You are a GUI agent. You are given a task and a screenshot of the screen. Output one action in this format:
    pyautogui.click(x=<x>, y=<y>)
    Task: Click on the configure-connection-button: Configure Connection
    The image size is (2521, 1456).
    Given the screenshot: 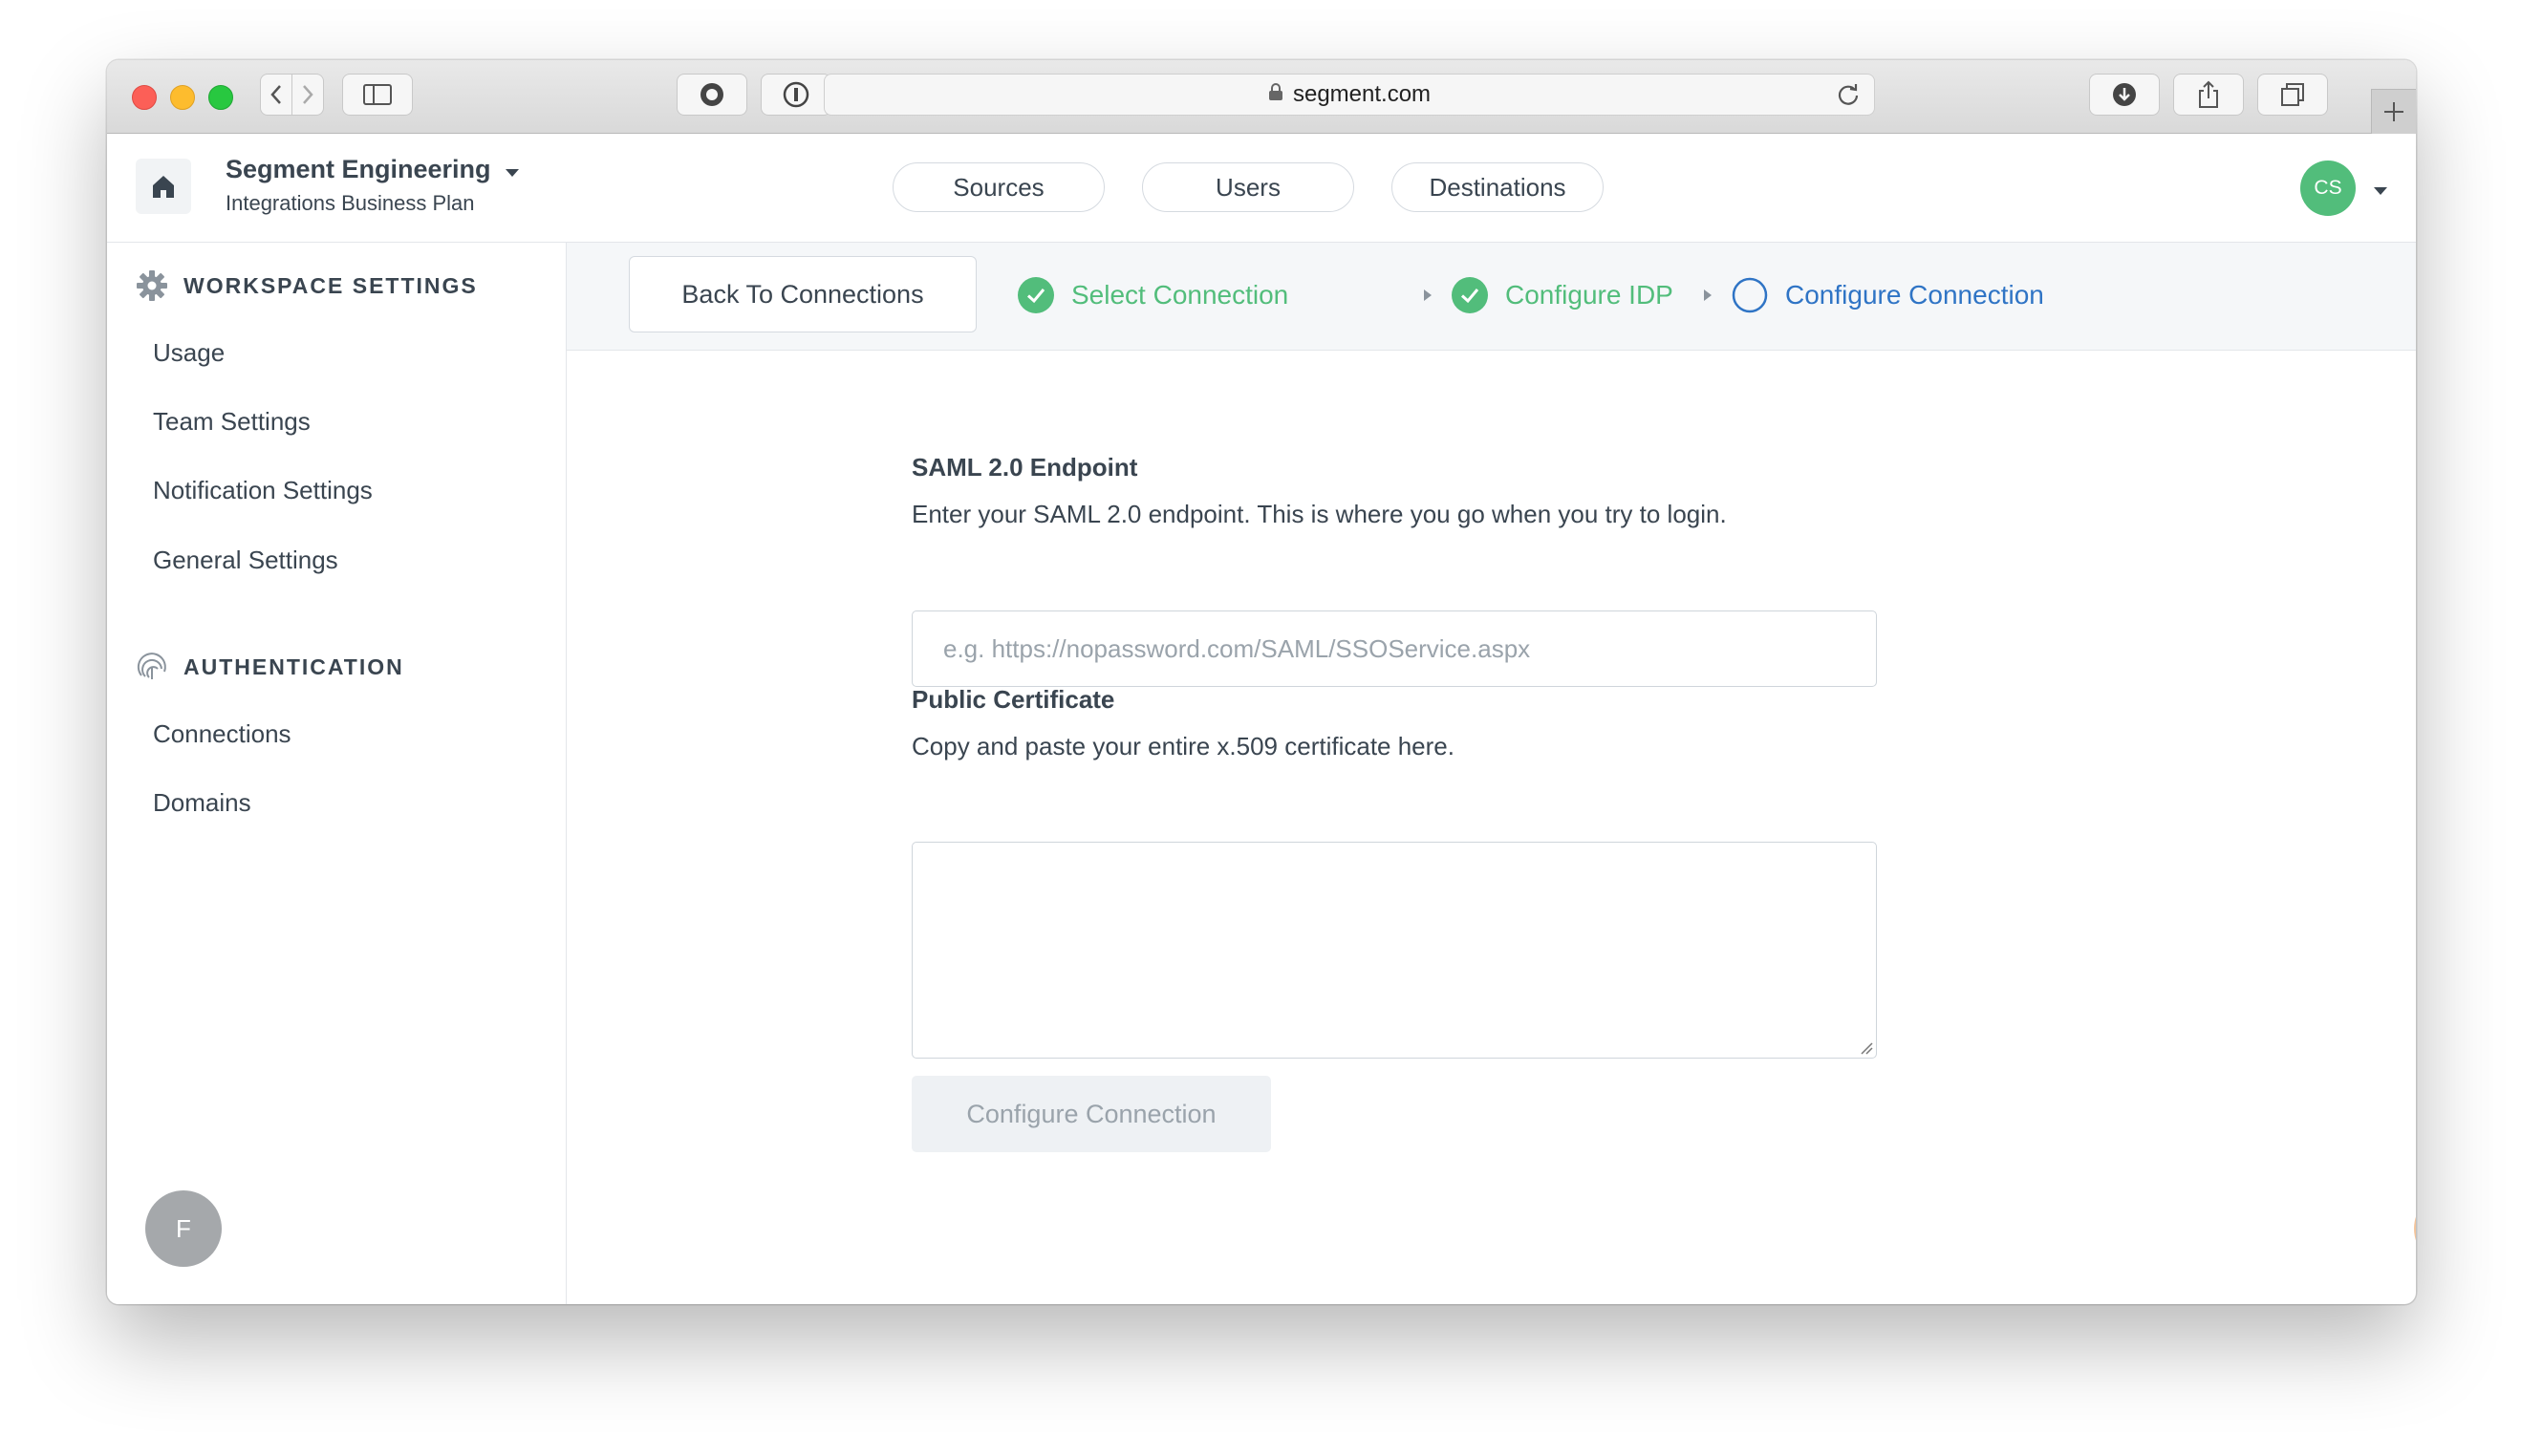 What is the action you would take?
    pyautogui.click(x=1091, y=1114)
    